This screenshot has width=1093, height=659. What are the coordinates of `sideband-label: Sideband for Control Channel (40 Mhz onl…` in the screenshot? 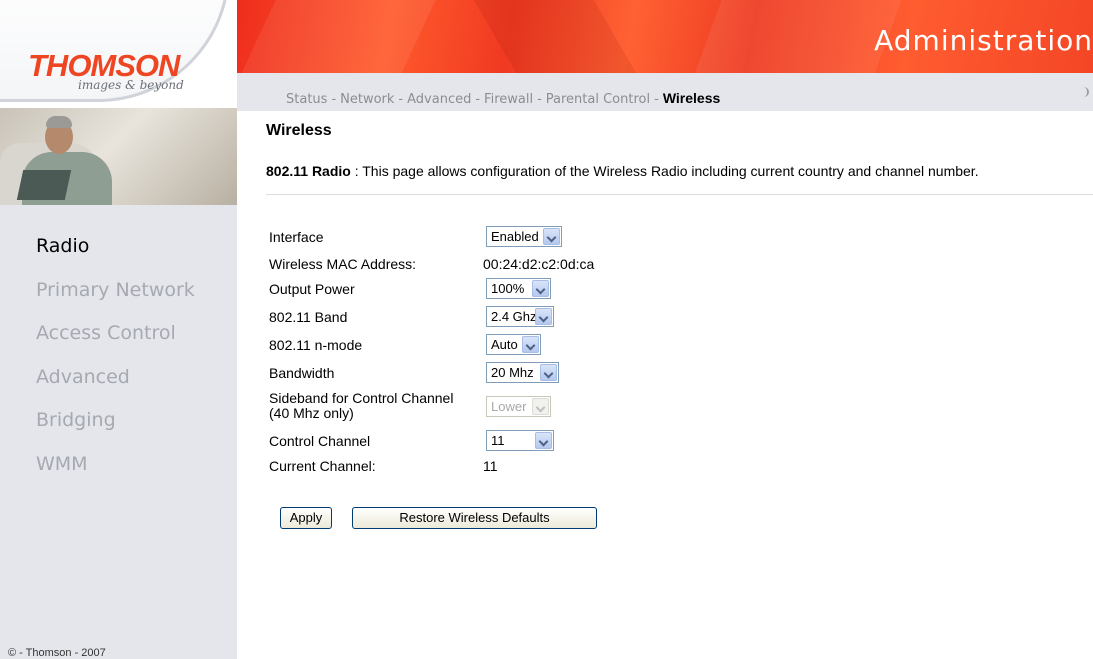 It's located at (361, 406).